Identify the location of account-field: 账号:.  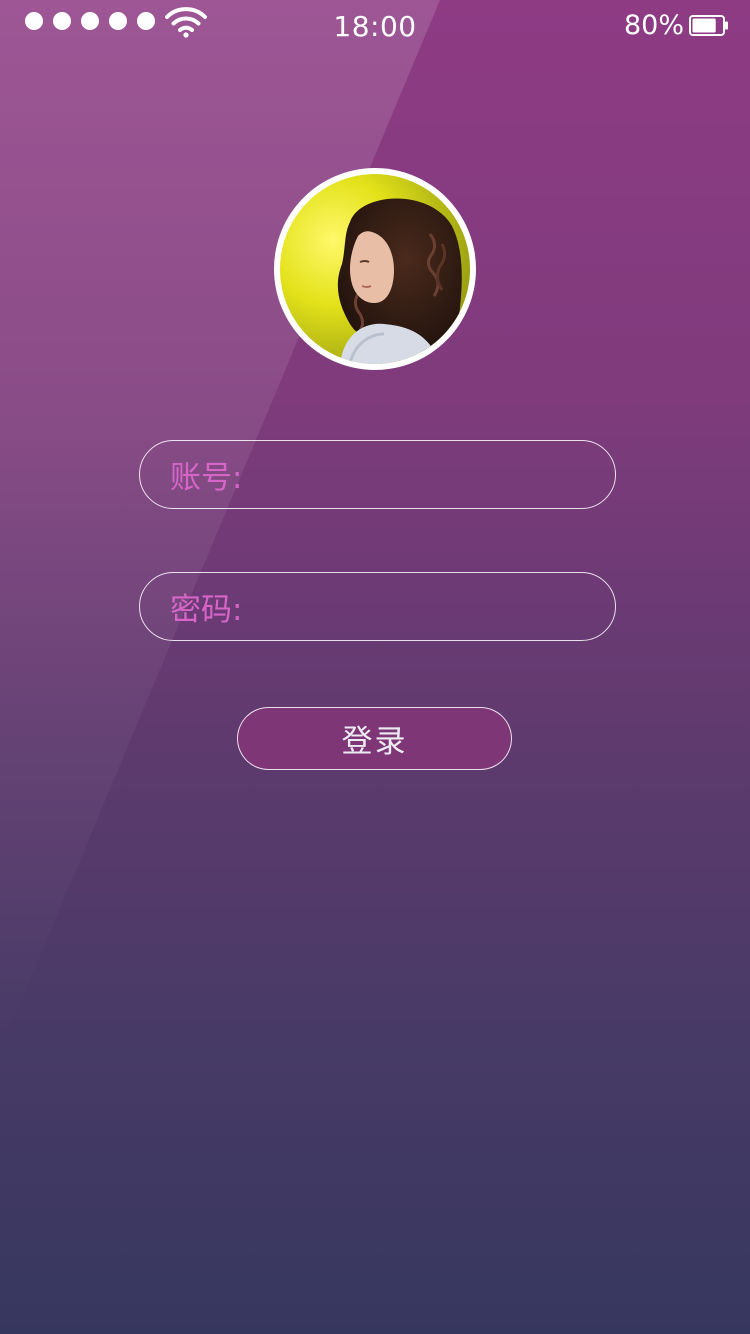
(380, 474).